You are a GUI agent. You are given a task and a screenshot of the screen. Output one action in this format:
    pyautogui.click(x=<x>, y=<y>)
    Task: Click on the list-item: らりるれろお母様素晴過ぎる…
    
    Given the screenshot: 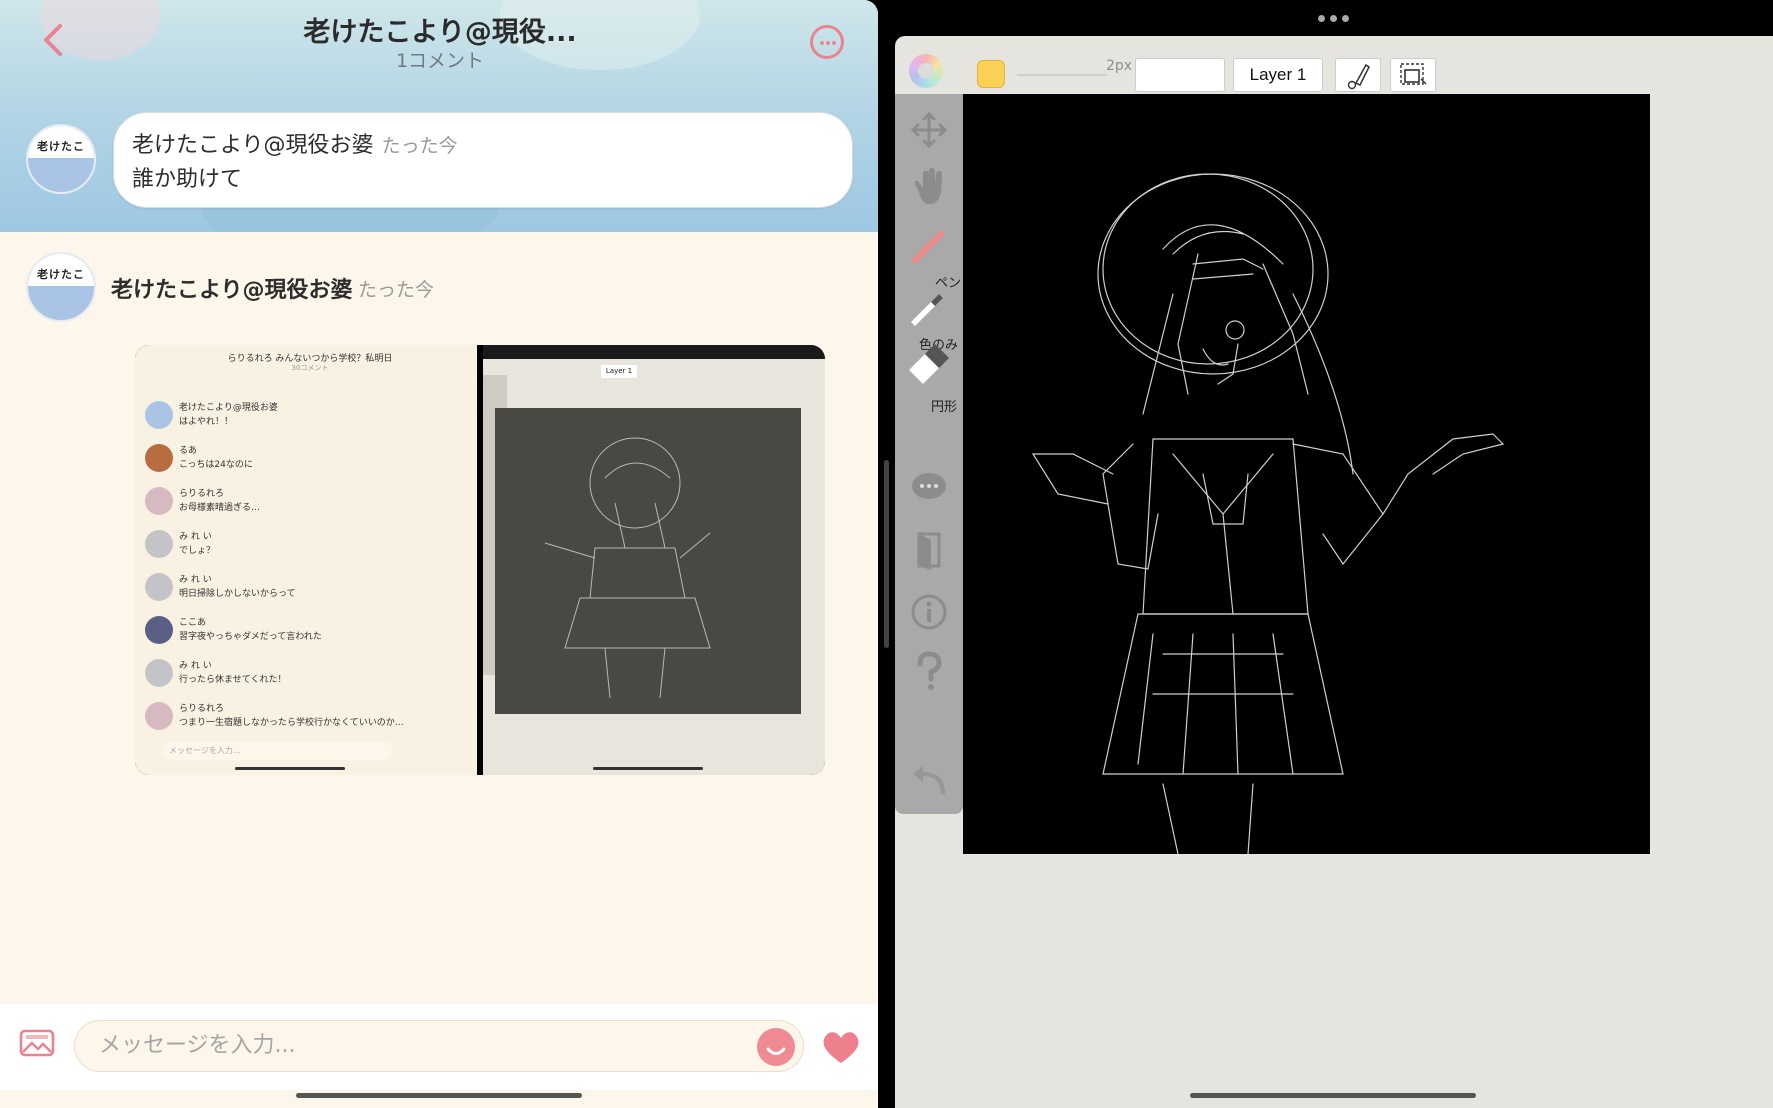 What is the action you would take?
    pyautogui.click(x=305, y=505)
    